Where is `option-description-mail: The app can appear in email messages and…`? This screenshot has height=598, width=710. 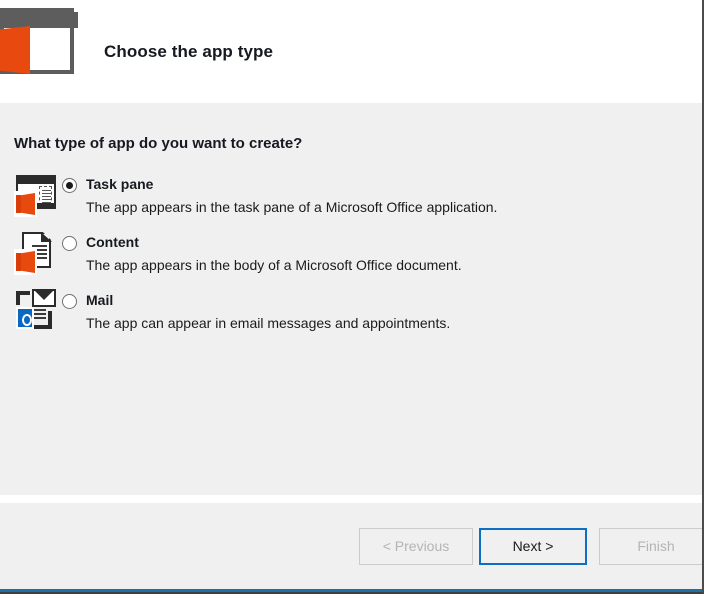 option-description-mail: The app can appear in email messages and… is located at coordinates (268, 323).